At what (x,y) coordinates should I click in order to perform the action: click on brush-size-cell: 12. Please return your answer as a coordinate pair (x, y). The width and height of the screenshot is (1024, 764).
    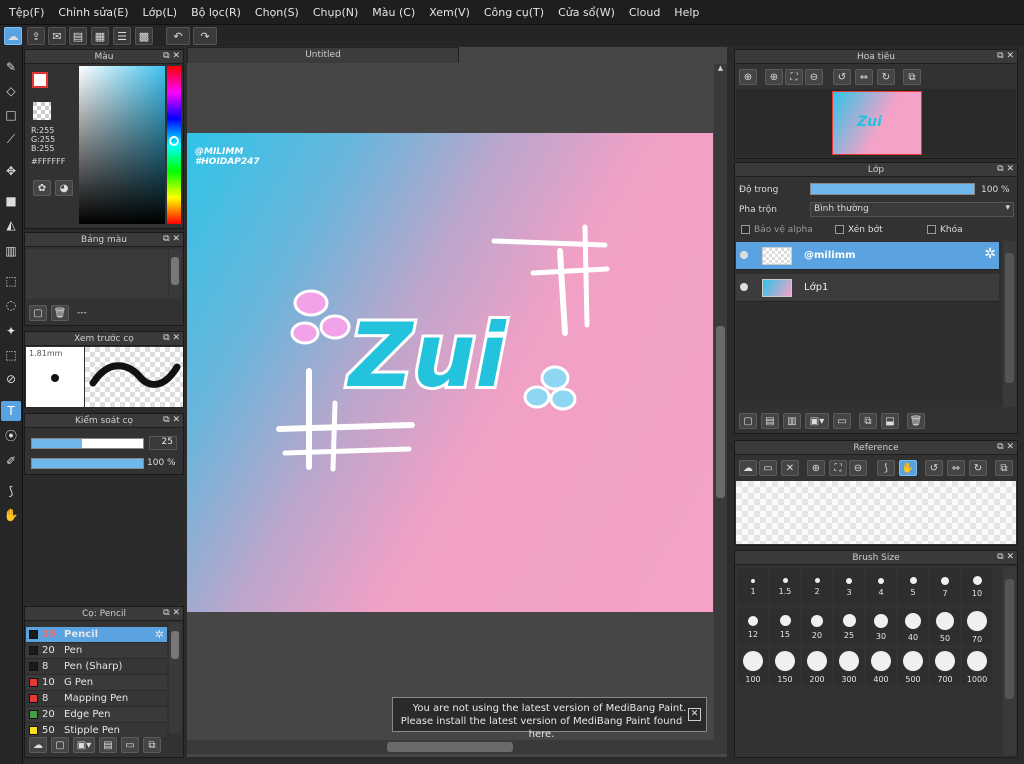
    Looking at the image, I should click on (753, 627).